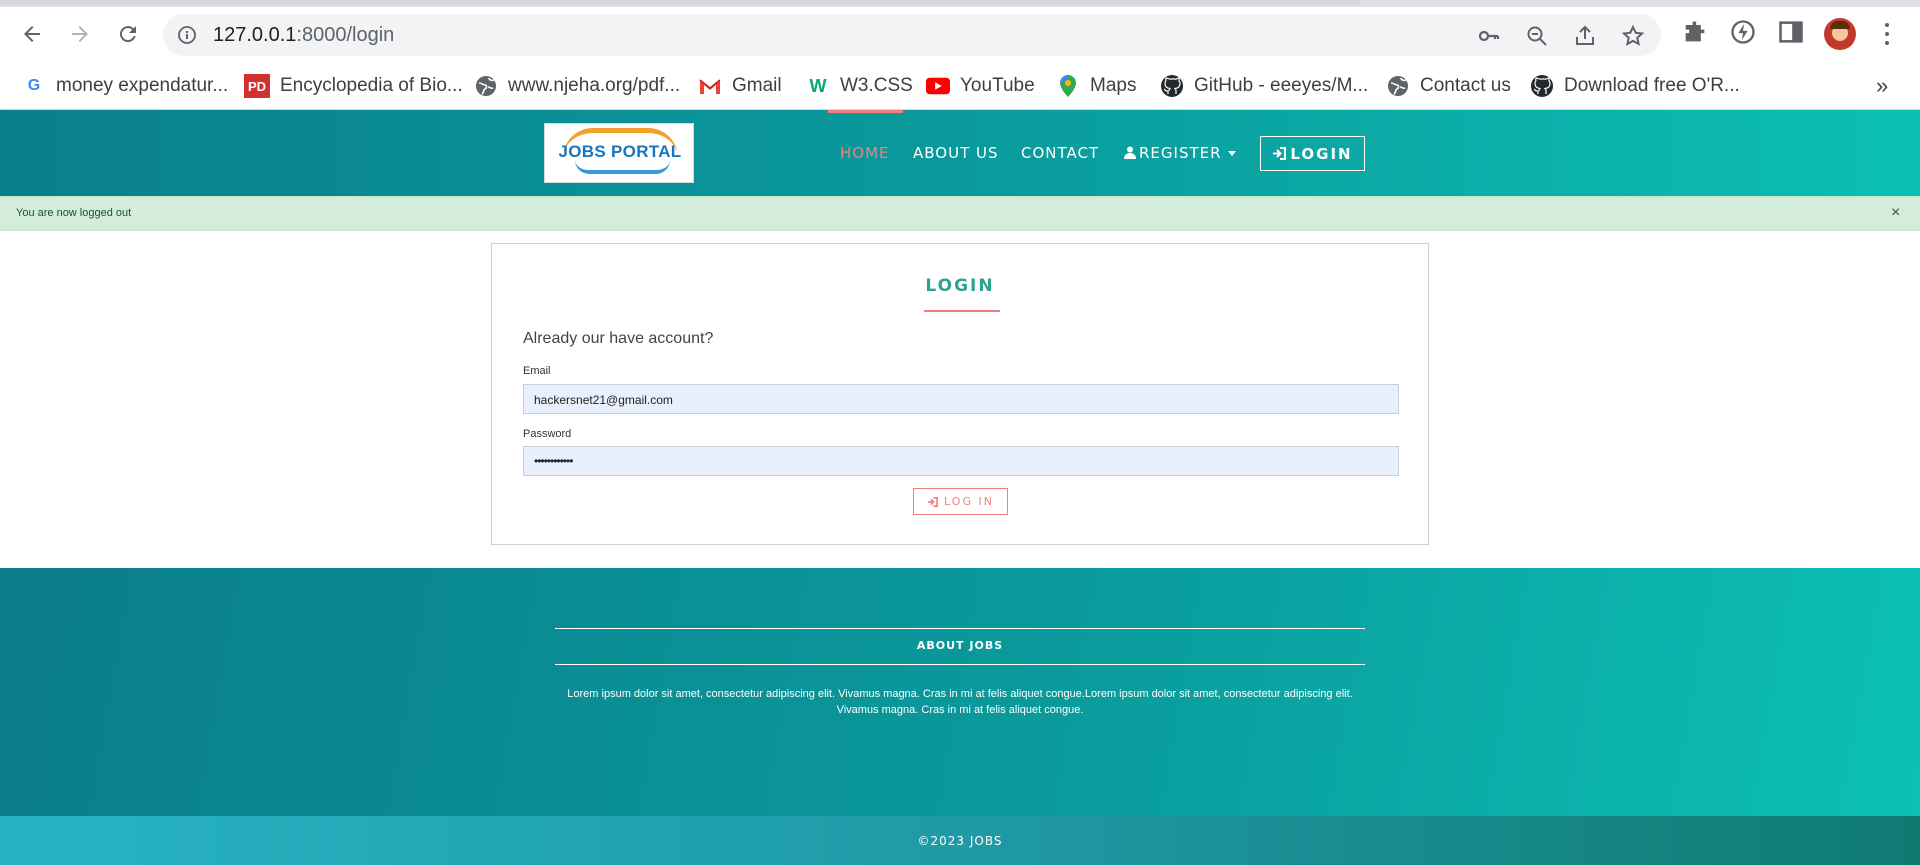 This screenshot has height=865, width=1920. Describe the element at coordinates (1791, 32) in the screenshot. I see `side-panel-icon` at that location.